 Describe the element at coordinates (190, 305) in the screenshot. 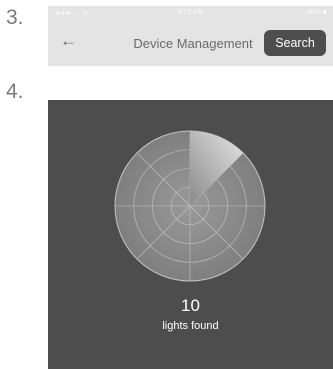

I see `lights-count: 10` at that location.